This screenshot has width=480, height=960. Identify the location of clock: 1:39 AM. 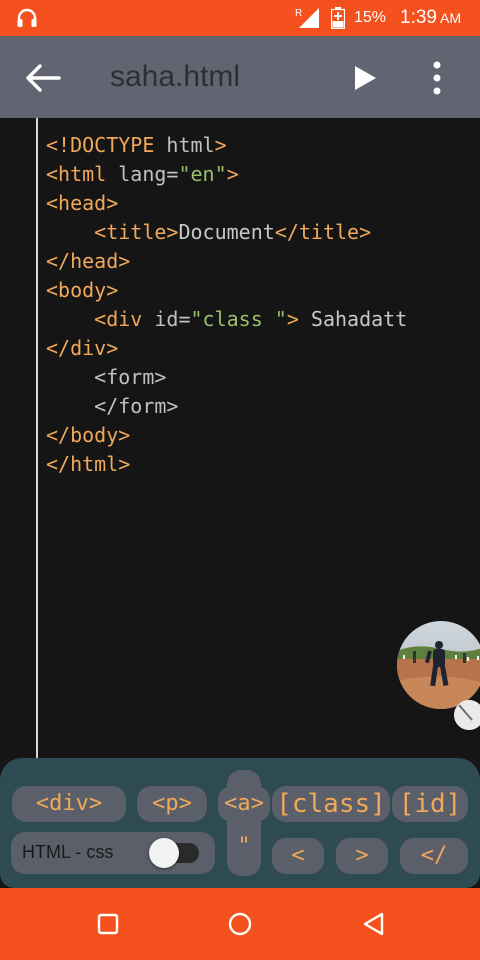
(430, 18).